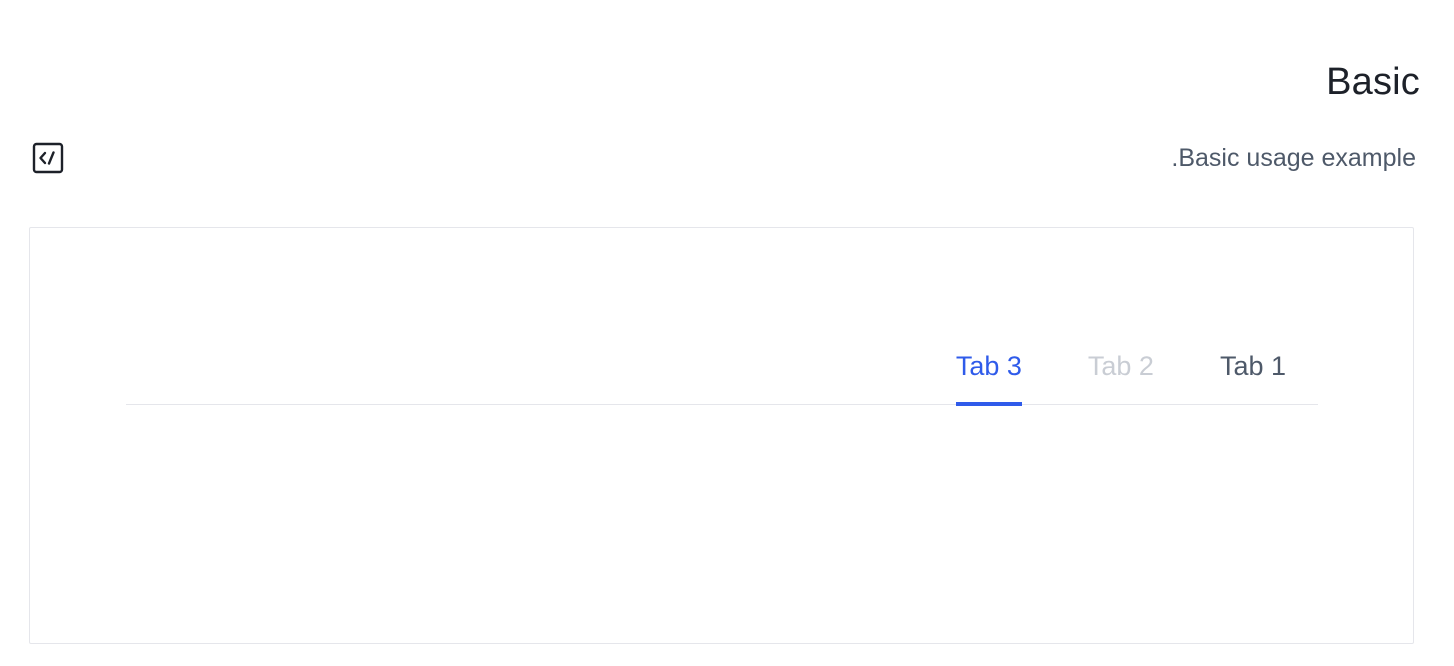  I want to click on tab-2-label: Tab 2, so click(1120, 366).